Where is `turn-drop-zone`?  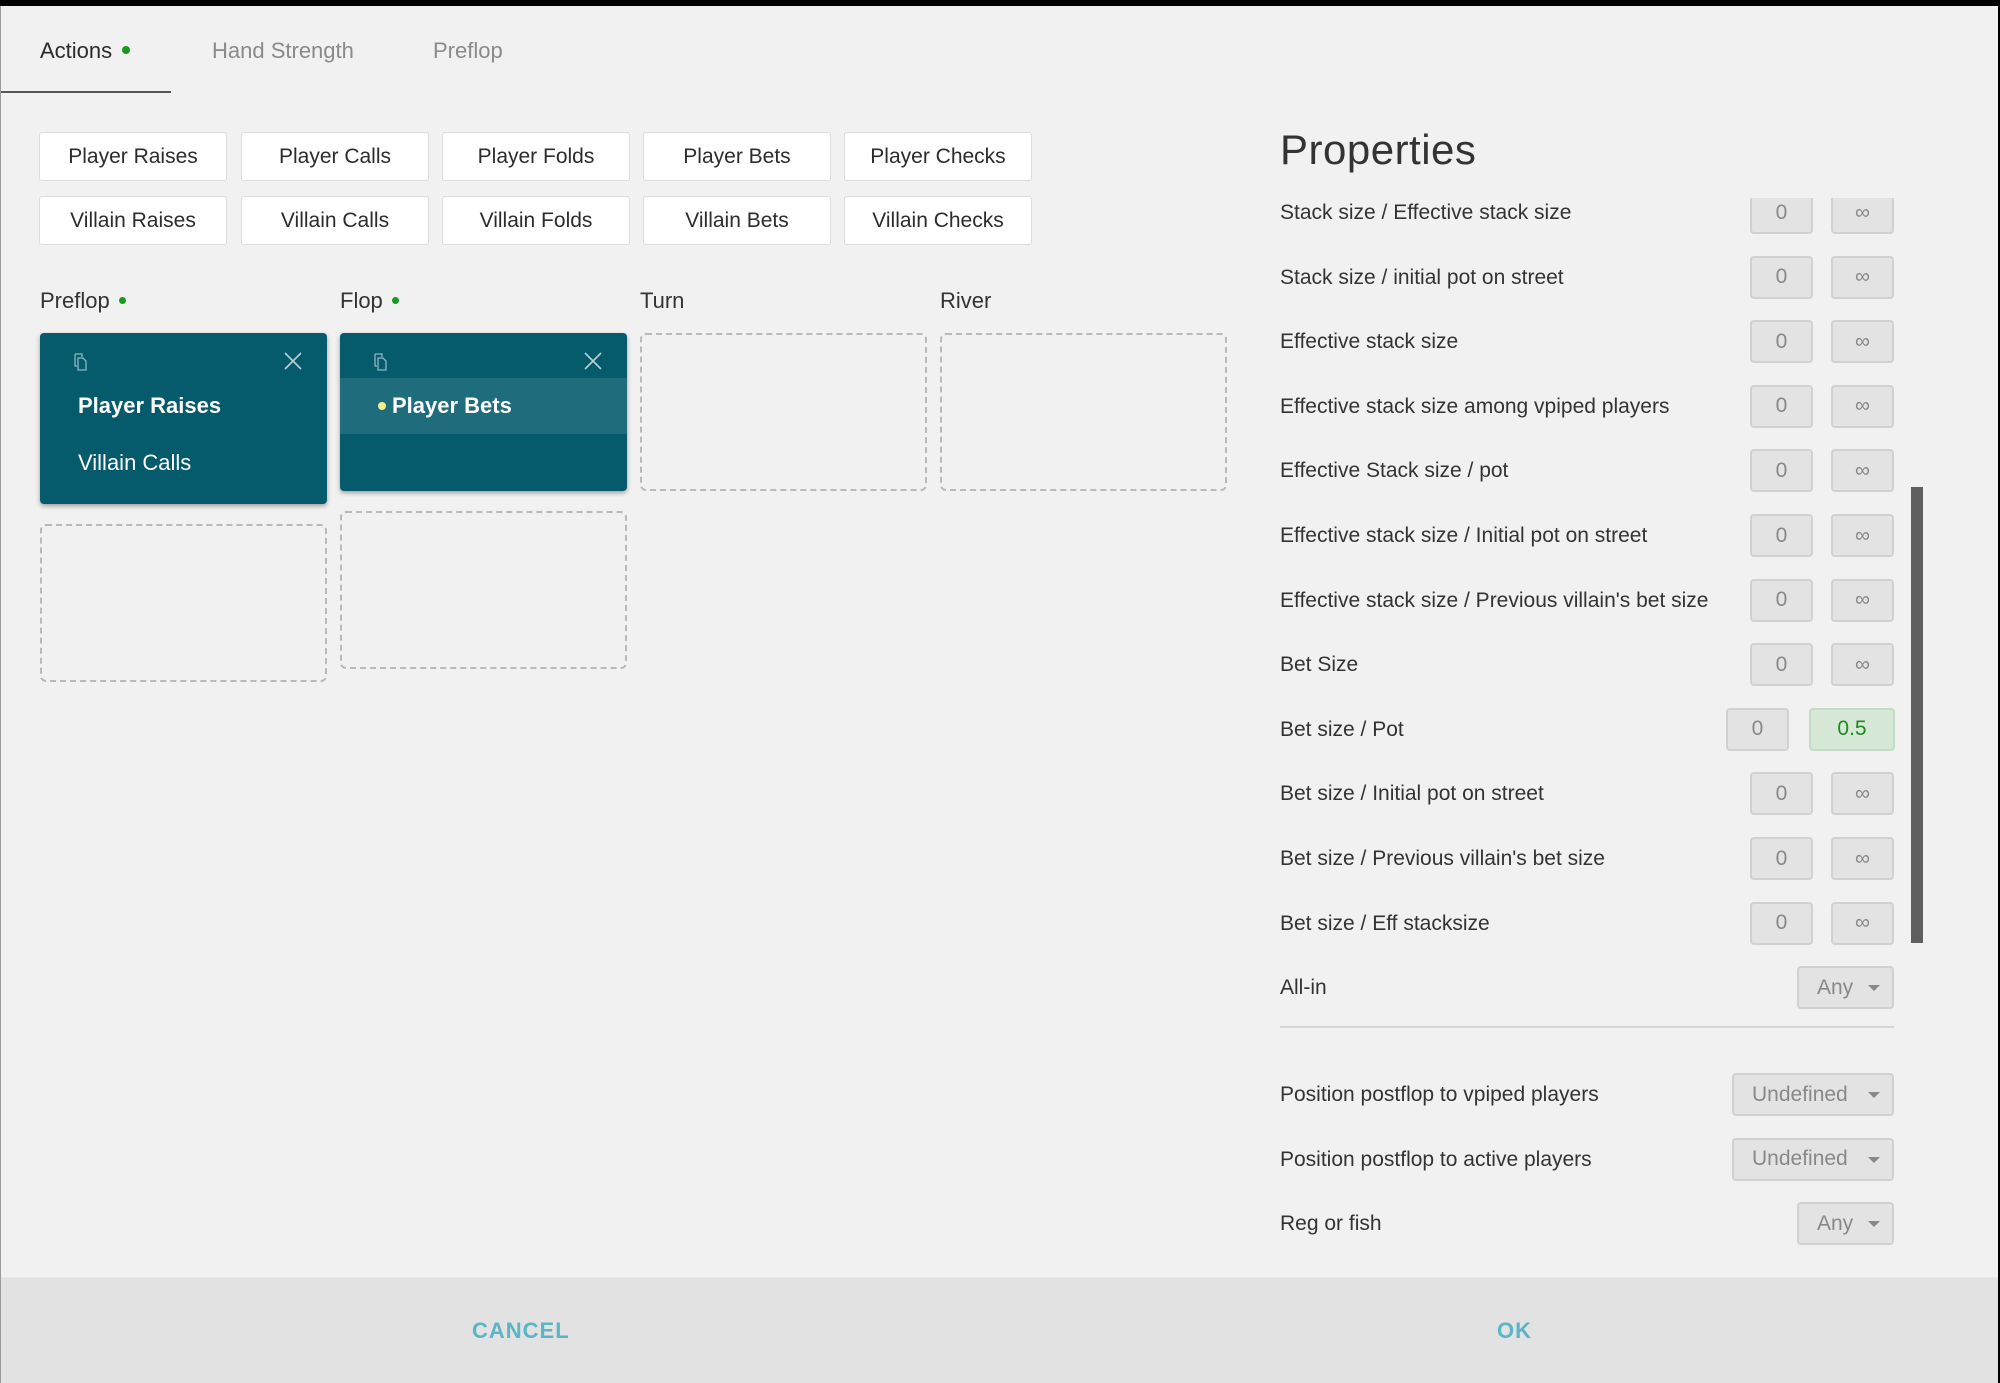
turn-drop-zone is located at coordinates (783, 412).